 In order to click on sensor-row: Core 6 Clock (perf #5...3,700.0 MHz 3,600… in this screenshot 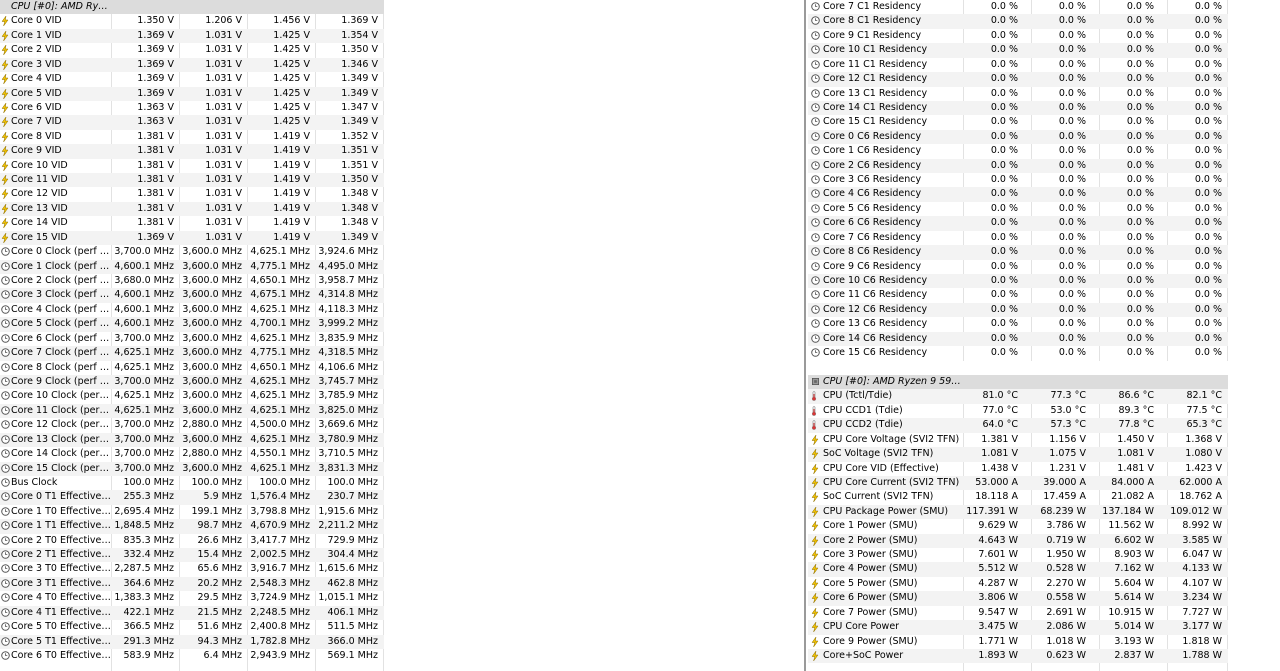, I will do `click(192, 339)`.